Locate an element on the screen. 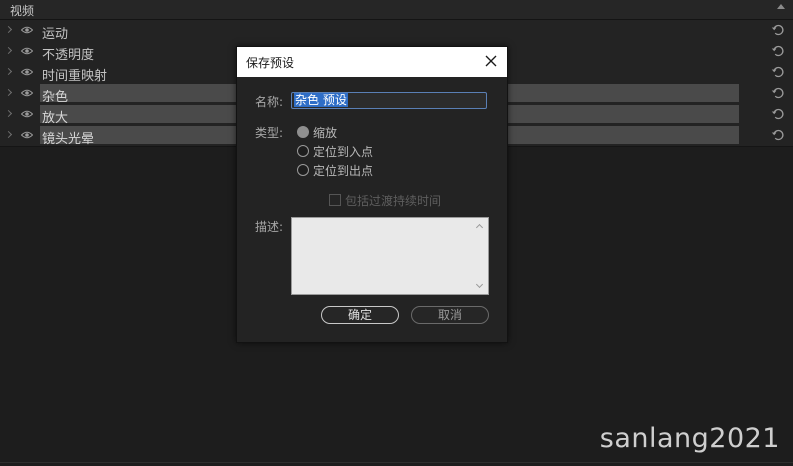 This screenshot has width=793, height=466. radio-label: 缩放 is located at coordinates (325, 133).